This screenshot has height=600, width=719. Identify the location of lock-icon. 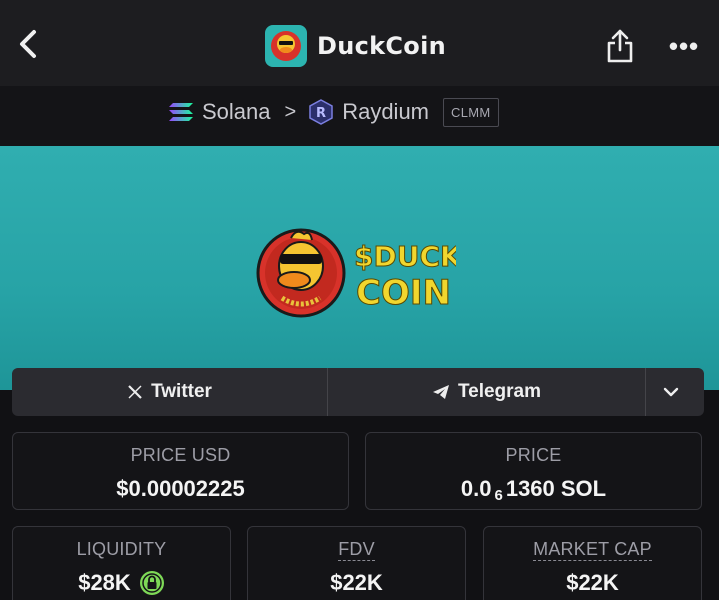
(152, 583).